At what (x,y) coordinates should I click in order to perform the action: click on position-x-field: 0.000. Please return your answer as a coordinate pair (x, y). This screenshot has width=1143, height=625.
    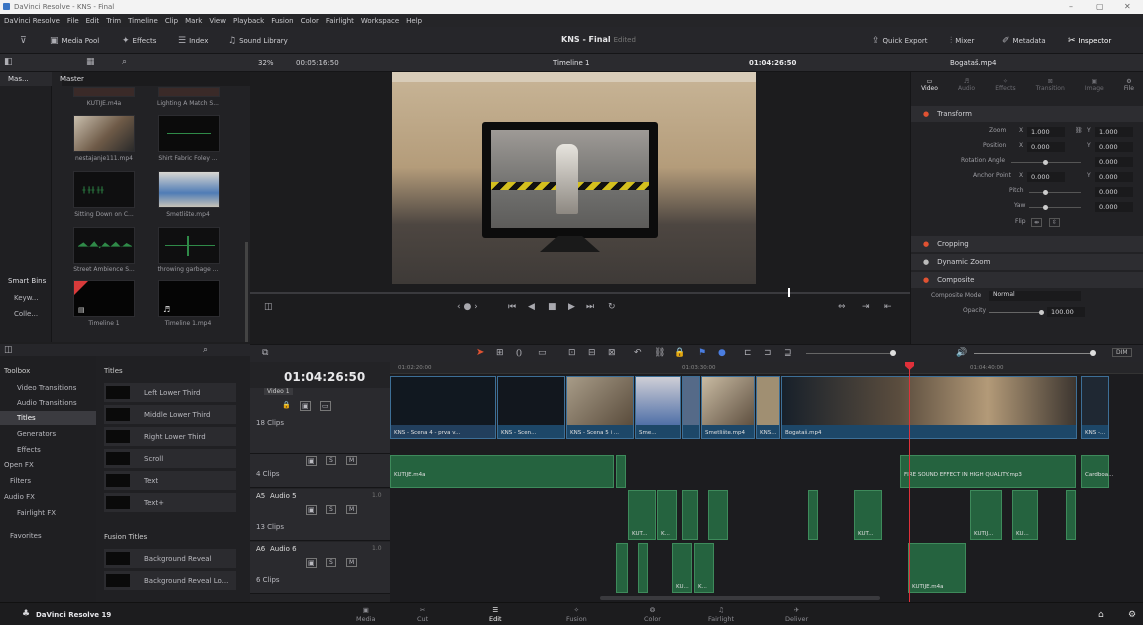
    Looking at the image, I should click on (1046, 147).